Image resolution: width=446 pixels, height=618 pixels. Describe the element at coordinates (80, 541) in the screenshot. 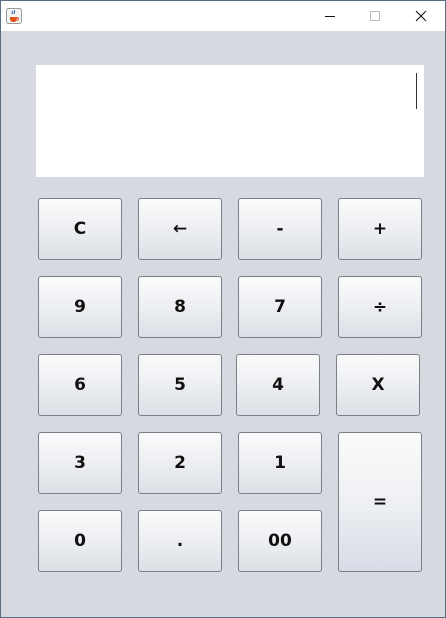

I see `digit-0-button: 0` at that location.